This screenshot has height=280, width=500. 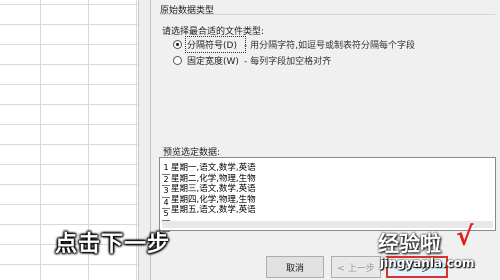 I want to click on preview-row: 星期一,语文,数学,英语, so click(x=213, y=168).